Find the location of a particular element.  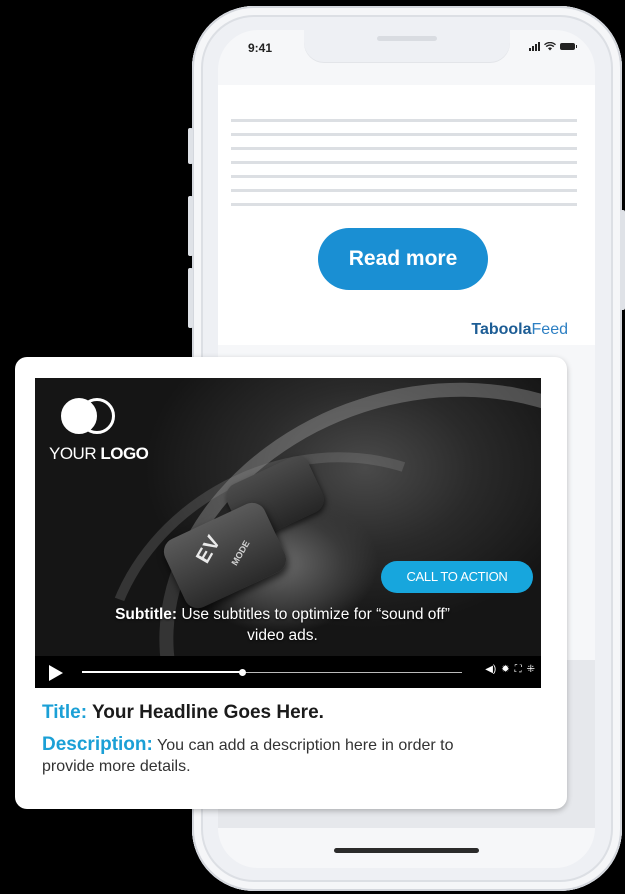

speaker-grille is located at coordinates (407, 38).